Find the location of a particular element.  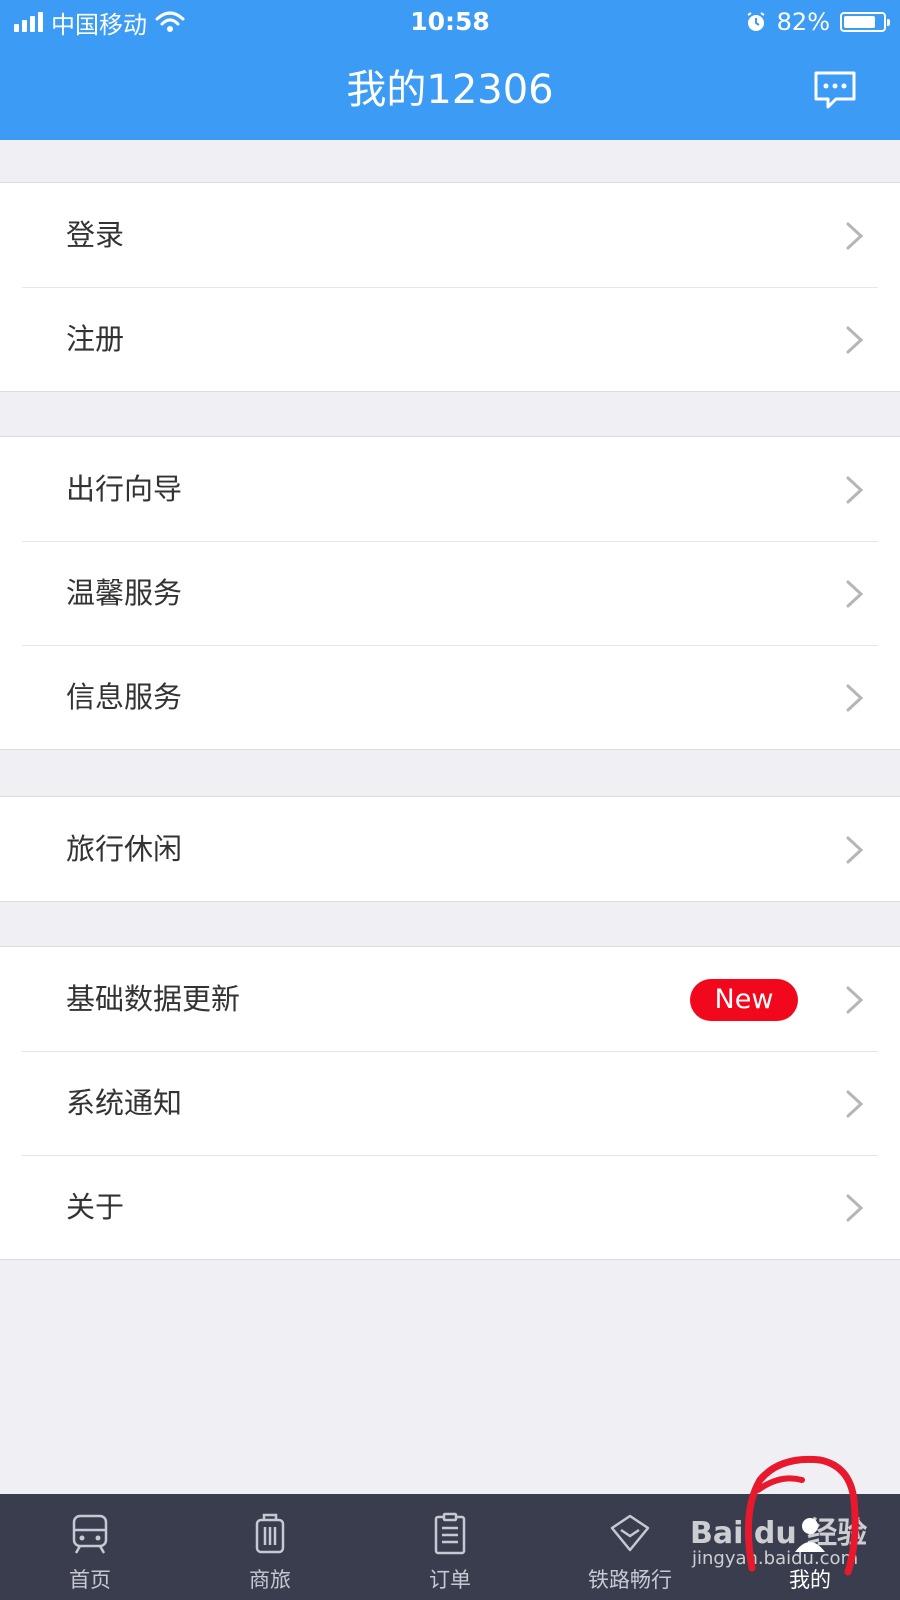

battery-icon is located at coordinates (865, 22).